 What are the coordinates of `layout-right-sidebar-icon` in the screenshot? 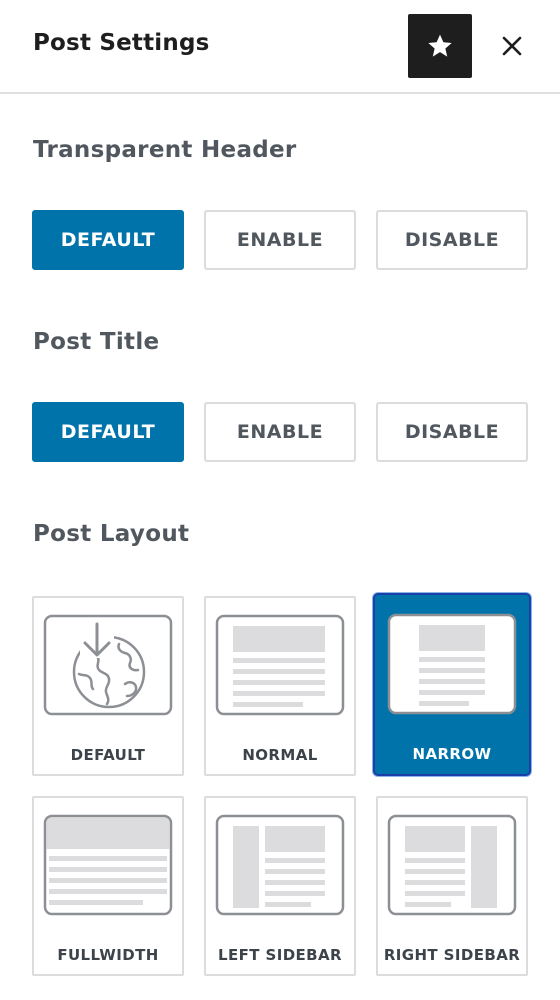 It's located at (452, 865).